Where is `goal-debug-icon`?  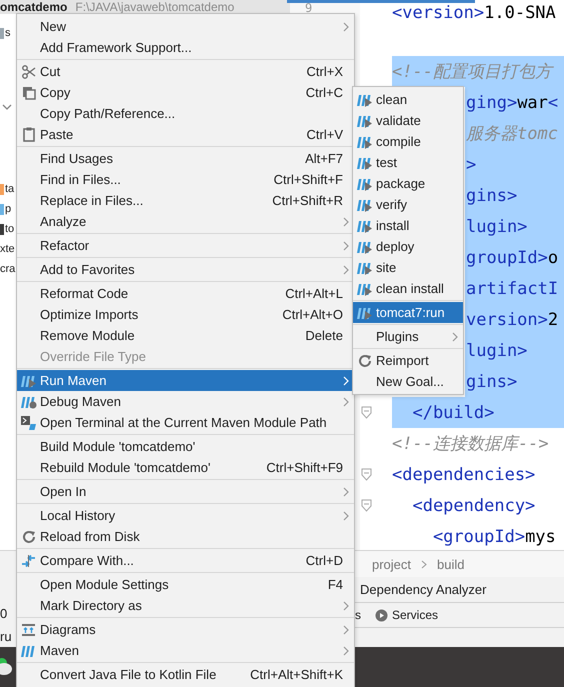 goal-debug-icon is located at coordinates (28, 401).